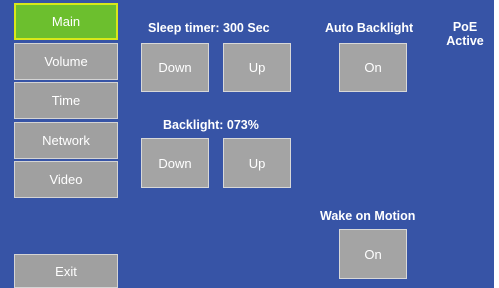 The height and width of the screenshot is (288, 499). What do you see at coordinates (66, 21) in the screenshot?
I see `tab-main: Main` at bounding box center [66, 21].